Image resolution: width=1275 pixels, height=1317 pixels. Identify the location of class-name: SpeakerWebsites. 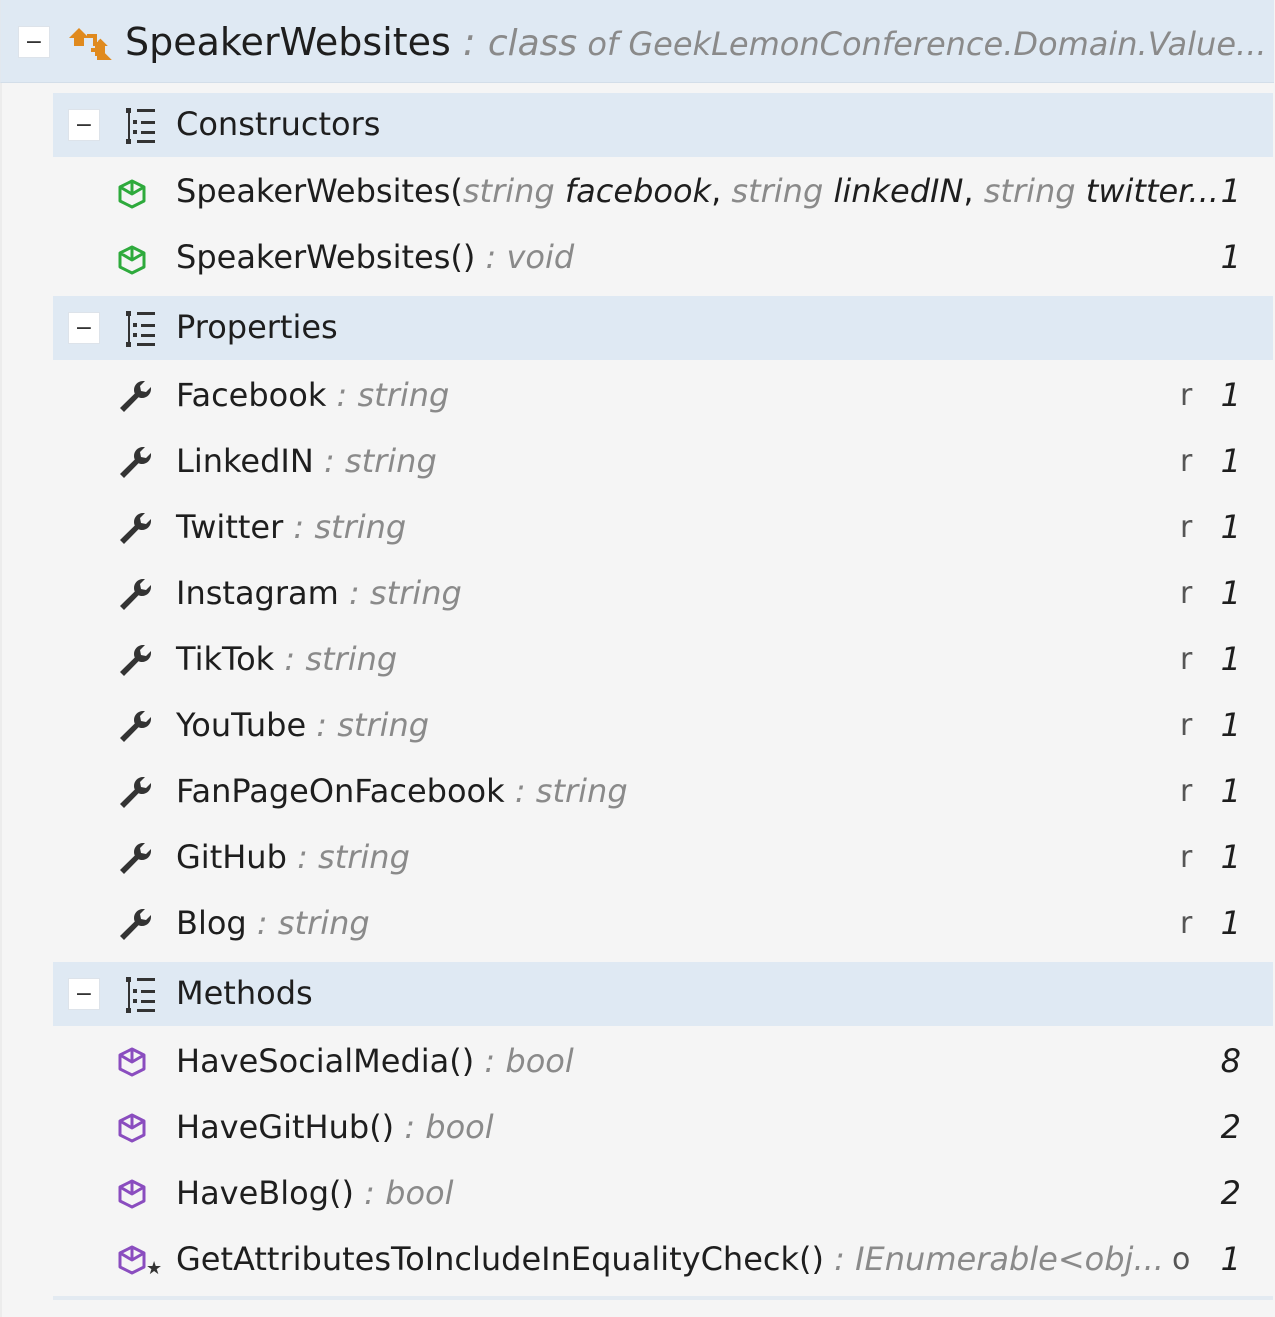
(288, 42).